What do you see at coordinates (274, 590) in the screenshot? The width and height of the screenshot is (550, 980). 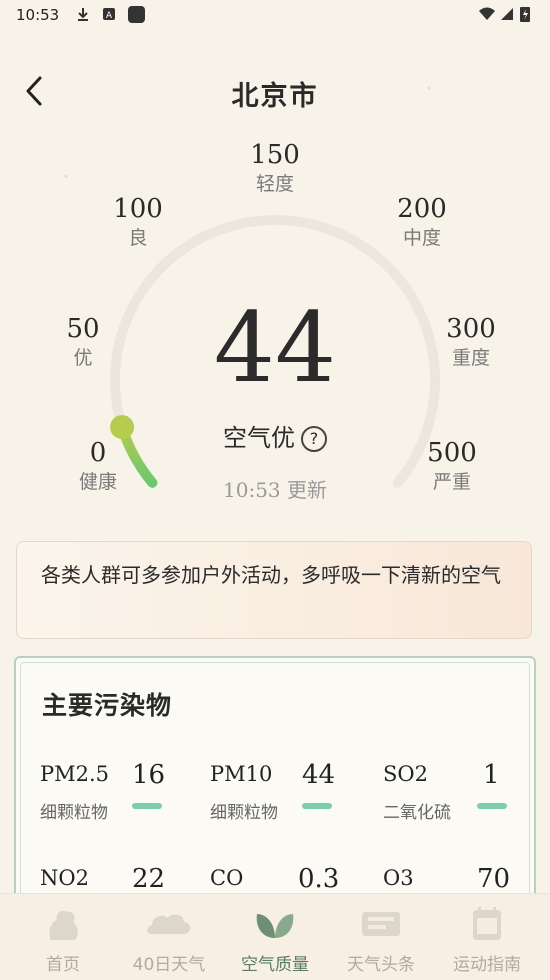 I see `health-advice: 各类人群可多参加户外活动，多呼吸一下清新的空气` at bounding box center [274, 590].